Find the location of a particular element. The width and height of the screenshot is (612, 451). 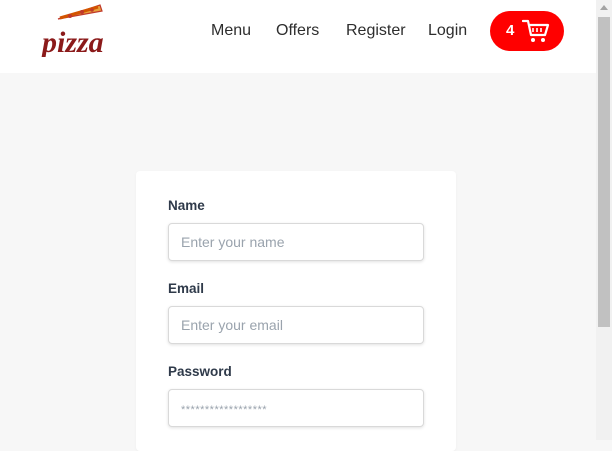

cart-count: 4 is located at coordinates (510, 30).